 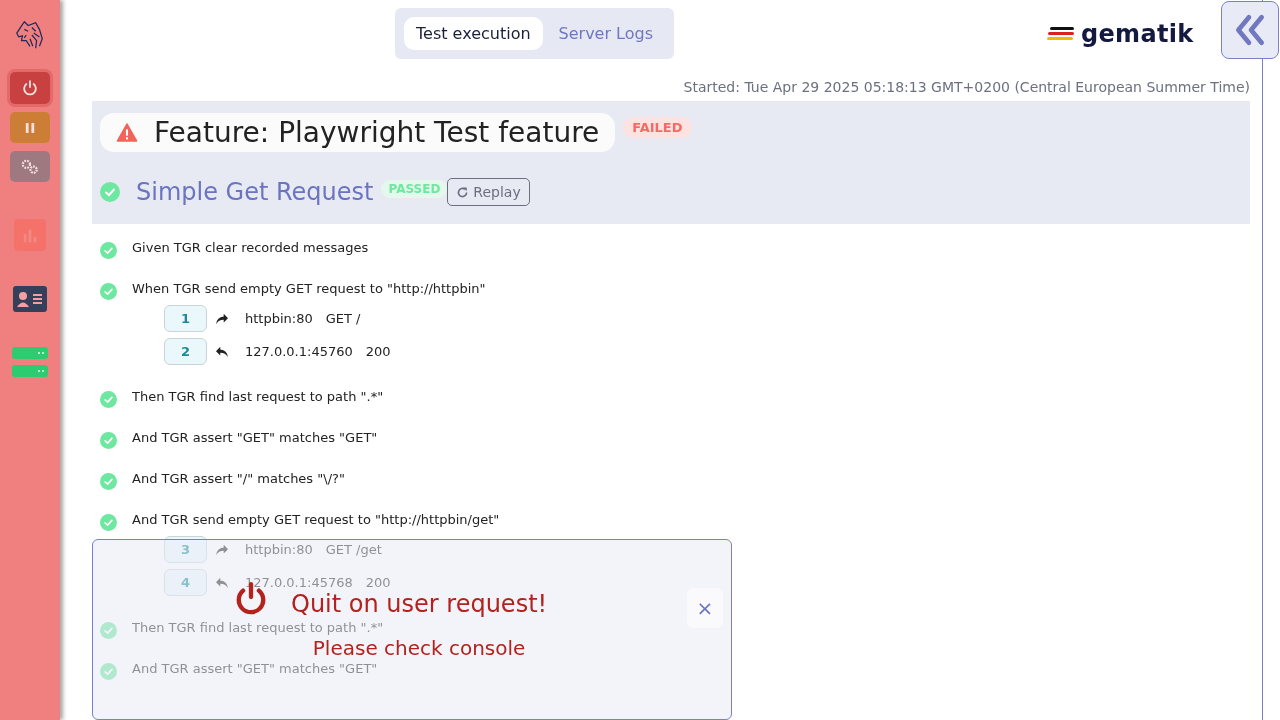 What do you see at coordinates (705, 608) in the screenshot?
I see `close-button: ×` at bounding box center [705, 608].